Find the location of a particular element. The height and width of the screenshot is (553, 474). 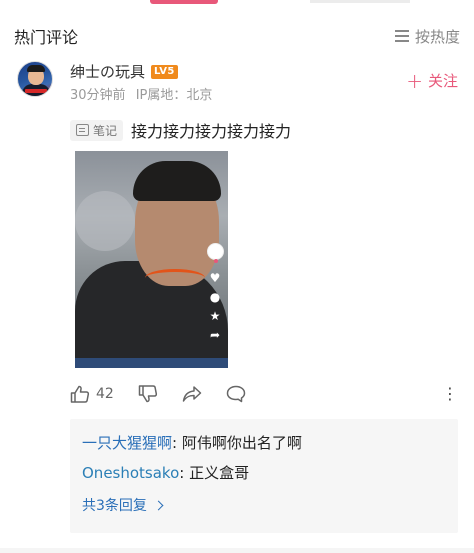

thumbs-down-icon is located at coordinates (147, 394).